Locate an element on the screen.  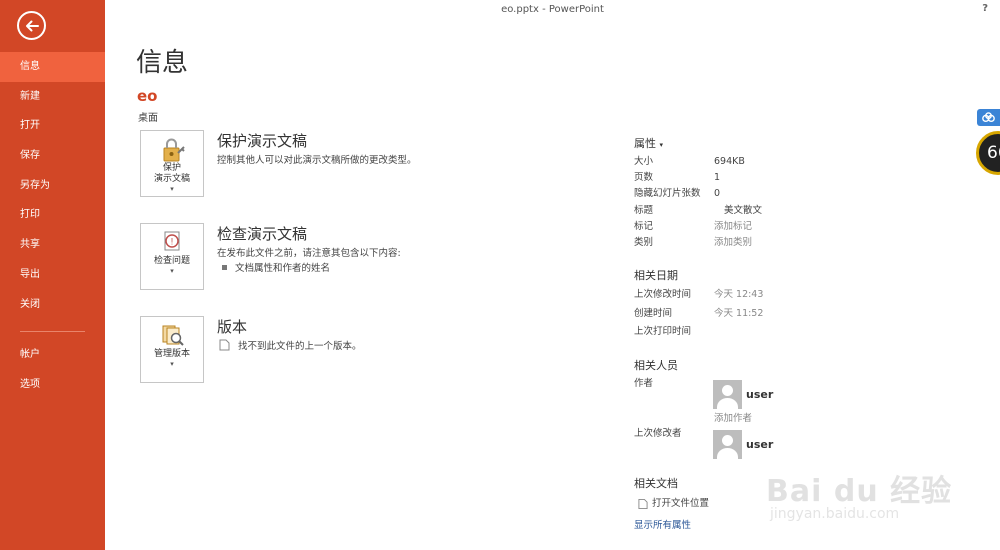
last-modified-by-person: user is located at coordinates (743, 444).